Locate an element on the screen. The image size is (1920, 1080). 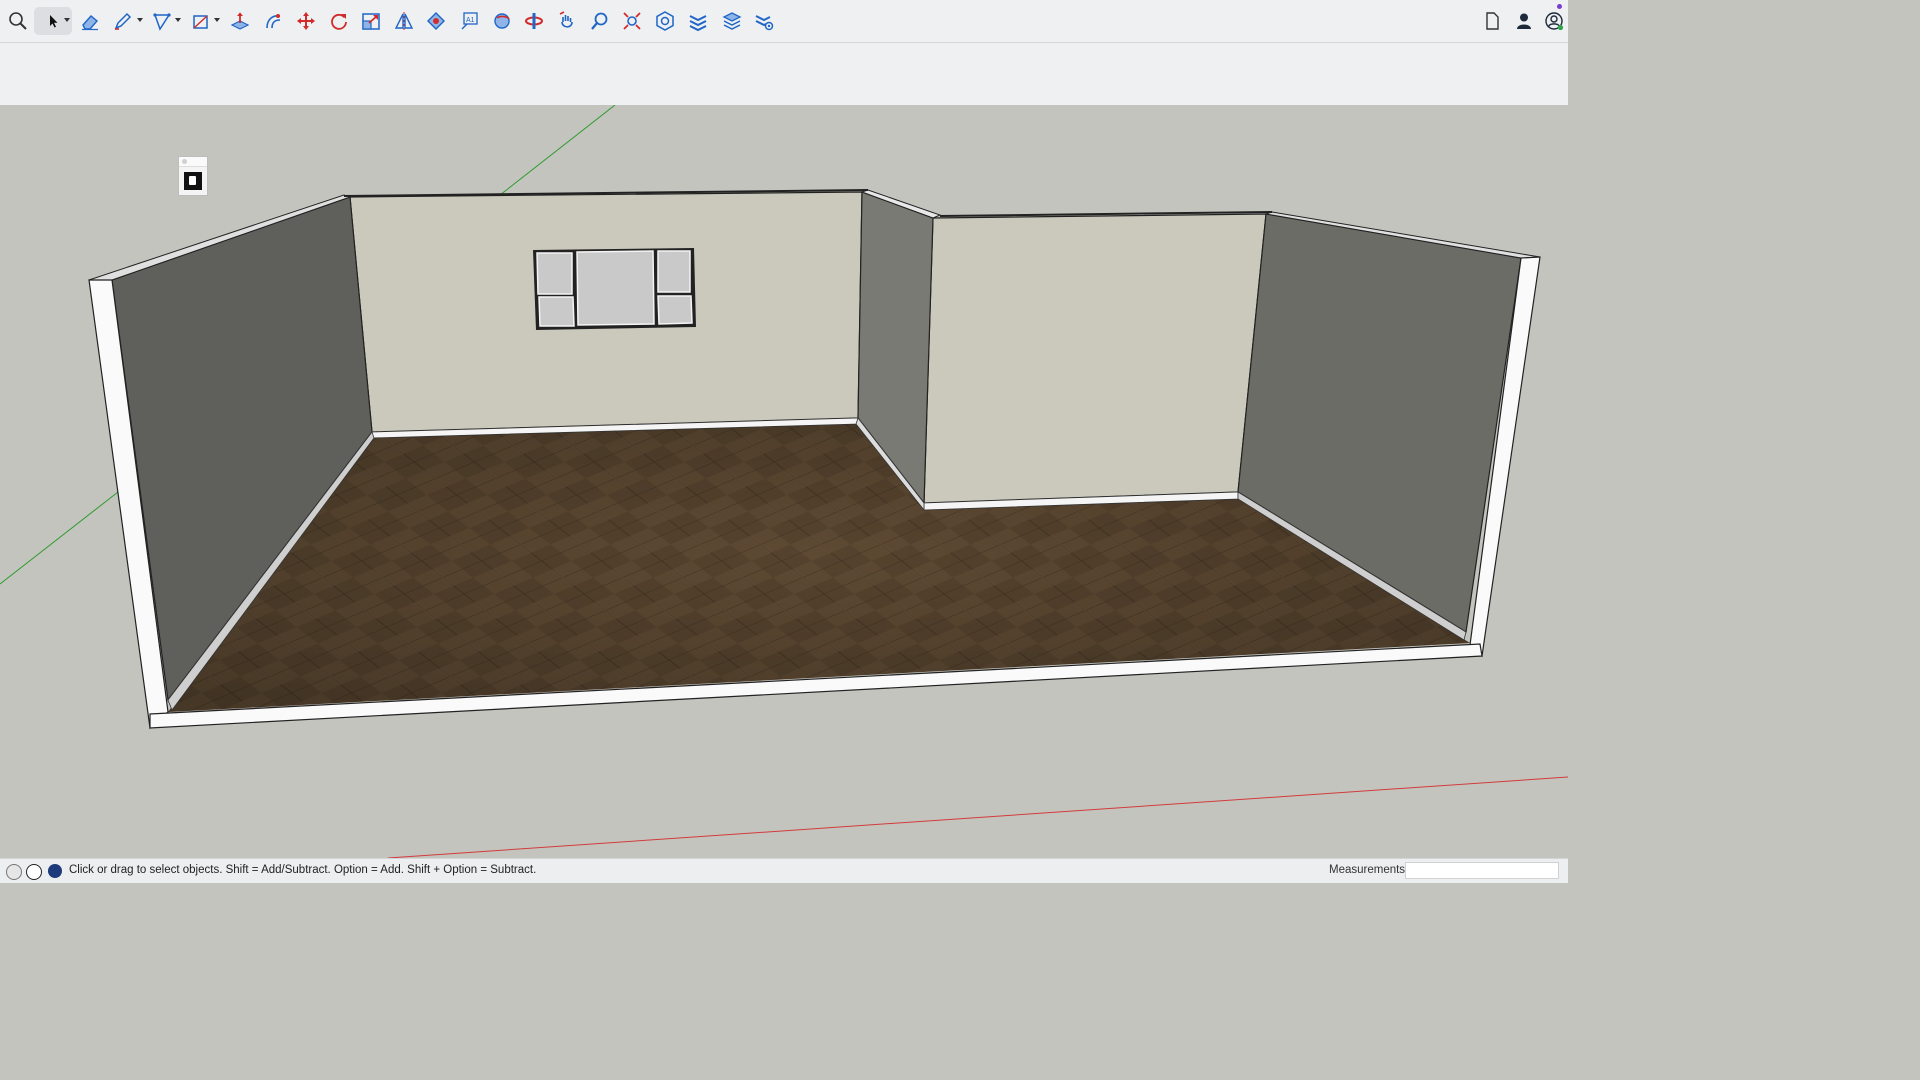
layers-icon is located at coordinates (732, 21).